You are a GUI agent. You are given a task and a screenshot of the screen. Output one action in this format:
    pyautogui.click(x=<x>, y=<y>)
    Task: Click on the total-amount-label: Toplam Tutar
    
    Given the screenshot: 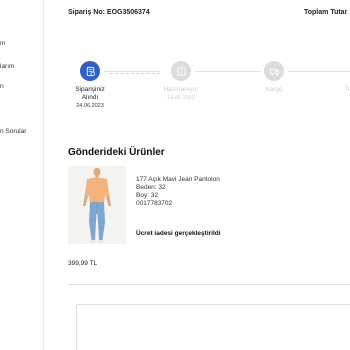 What is the action you would take?
    pyautogui.click(x=326, y=12)
    